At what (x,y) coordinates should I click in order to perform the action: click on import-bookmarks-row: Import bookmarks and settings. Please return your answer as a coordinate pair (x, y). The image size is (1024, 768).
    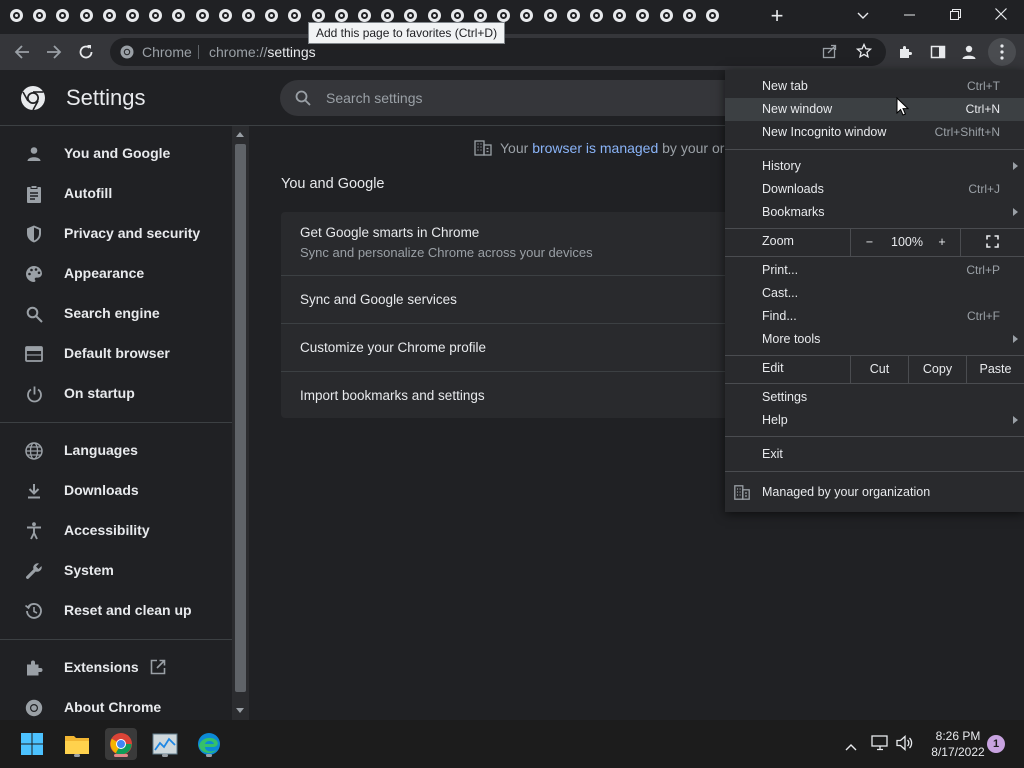
    Looking at the image, I should click on (511, 394).